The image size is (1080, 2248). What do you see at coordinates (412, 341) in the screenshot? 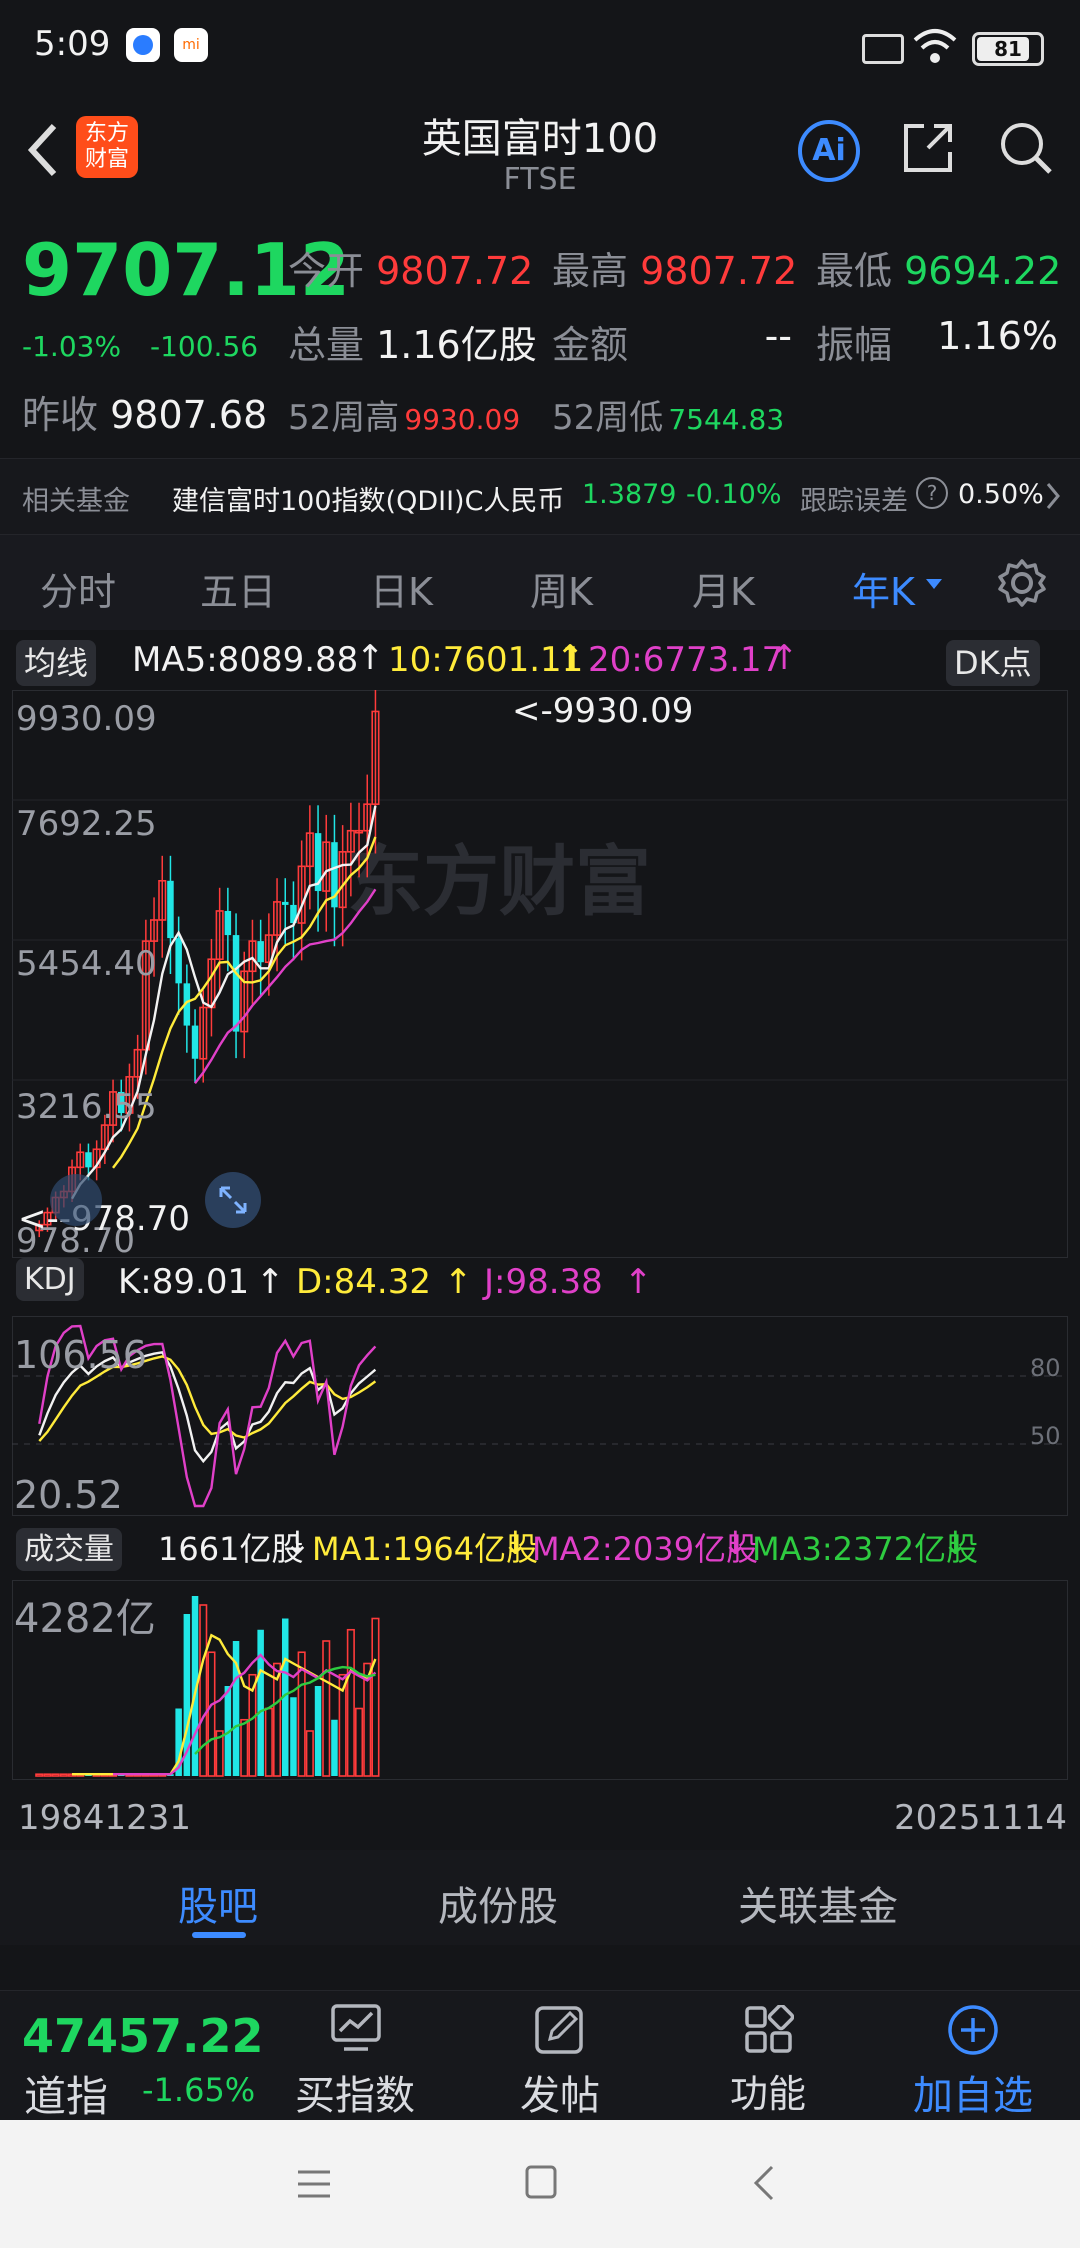
I see `volume-row: 总量 1.16亿股` at bounding box center [412, 341].